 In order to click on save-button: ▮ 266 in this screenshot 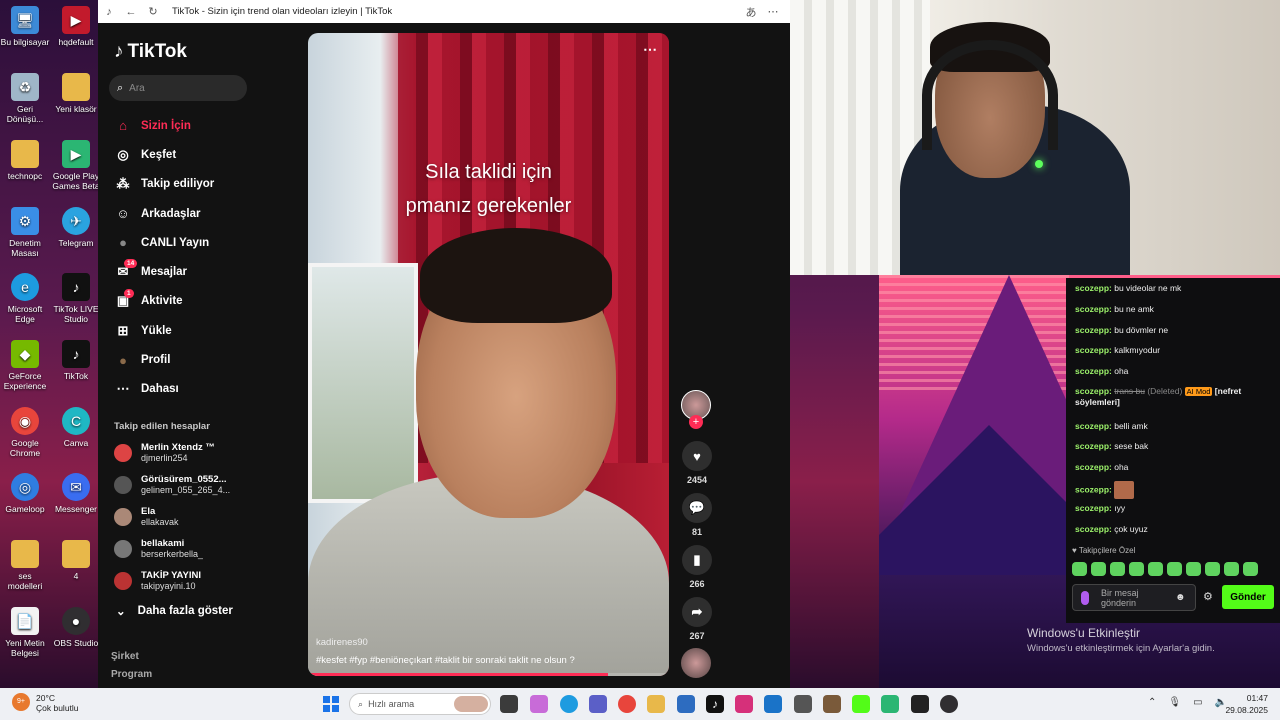, I will do `click(697, 567)`.